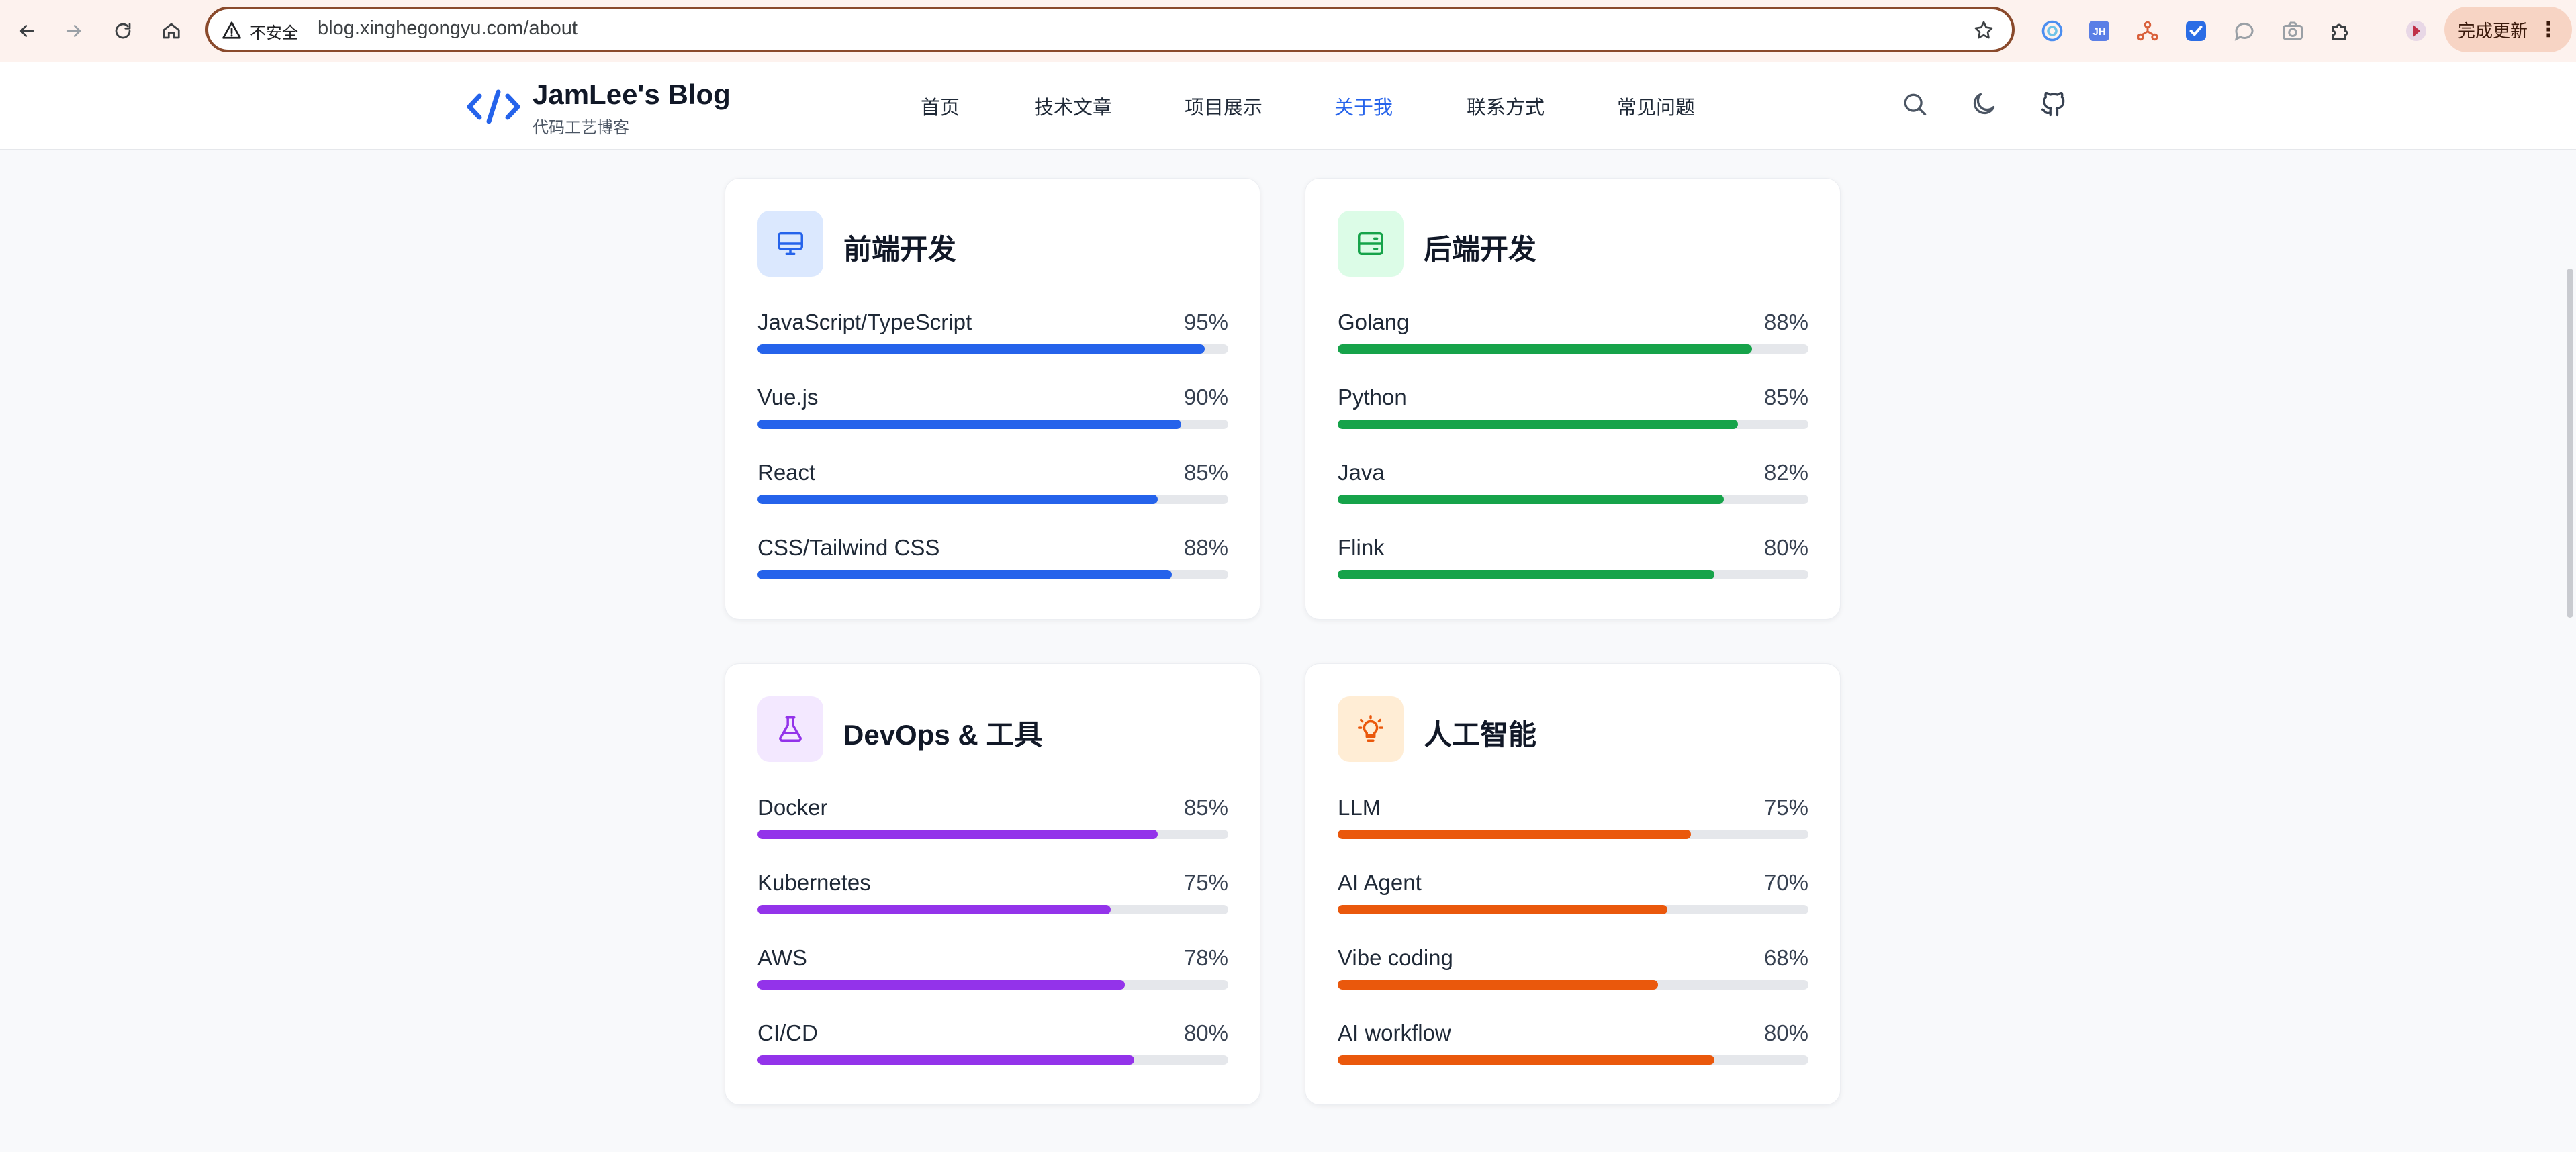  Describe the element at coordinates (1380, 882) in the screenshot. I see `skill-name: AI Agent` at that location.